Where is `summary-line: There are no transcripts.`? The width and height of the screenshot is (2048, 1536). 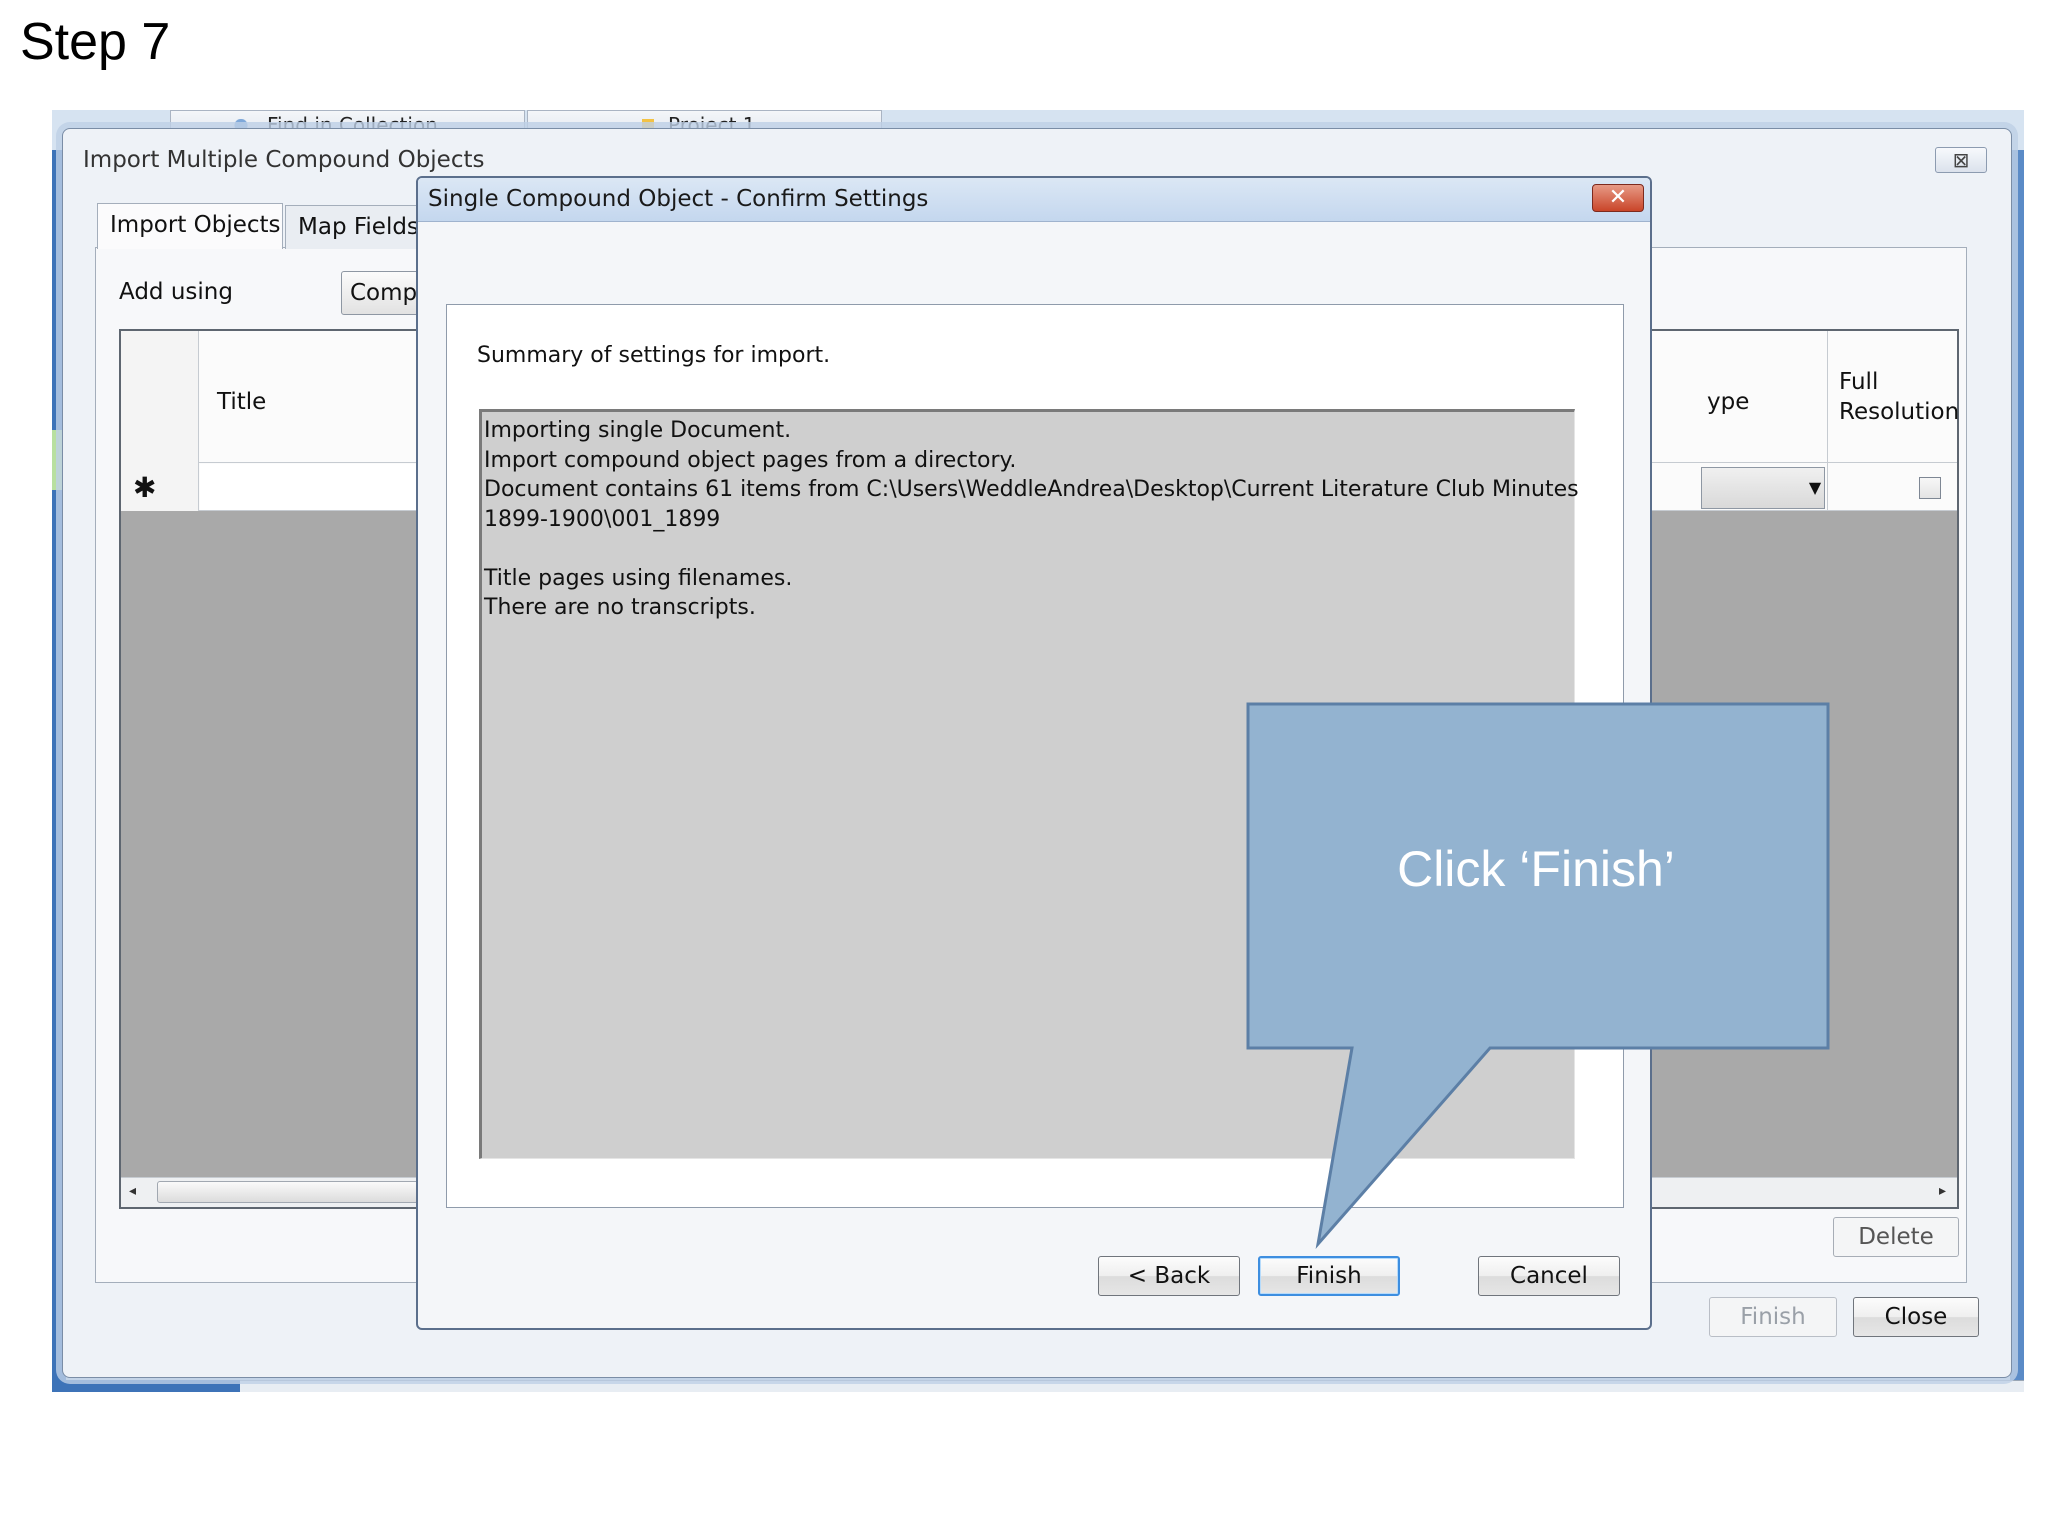 summary-line: There are no transcripts. is located at coordinates (620, 607).